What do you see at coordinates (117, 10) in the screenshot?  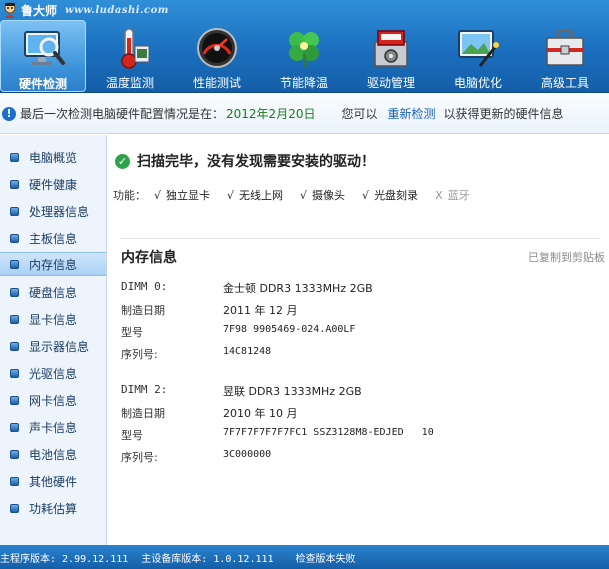 I see `brand-url: www.ludashi.com` at bounding box center [117, 10].